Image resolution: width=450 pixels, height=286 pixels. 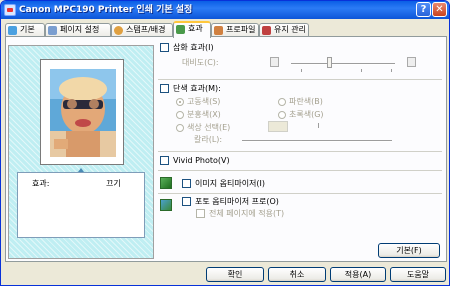 I want to click on sepia-radio, so click(x=180, y=102).